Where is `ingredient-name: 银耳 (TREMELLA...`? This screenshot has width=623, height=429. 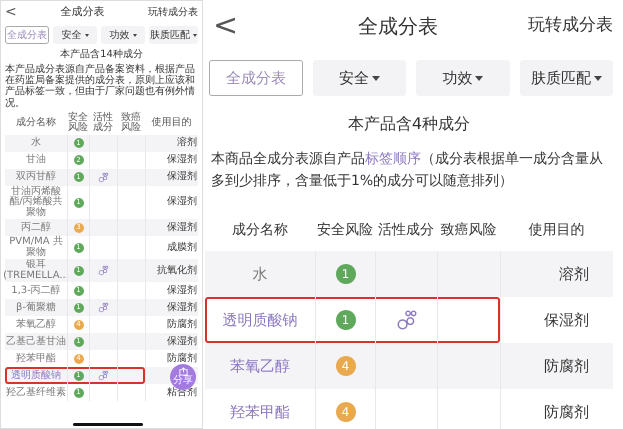 ingredient-name: 银耳 (TREMELLA... is located at coordinates (36, 270).